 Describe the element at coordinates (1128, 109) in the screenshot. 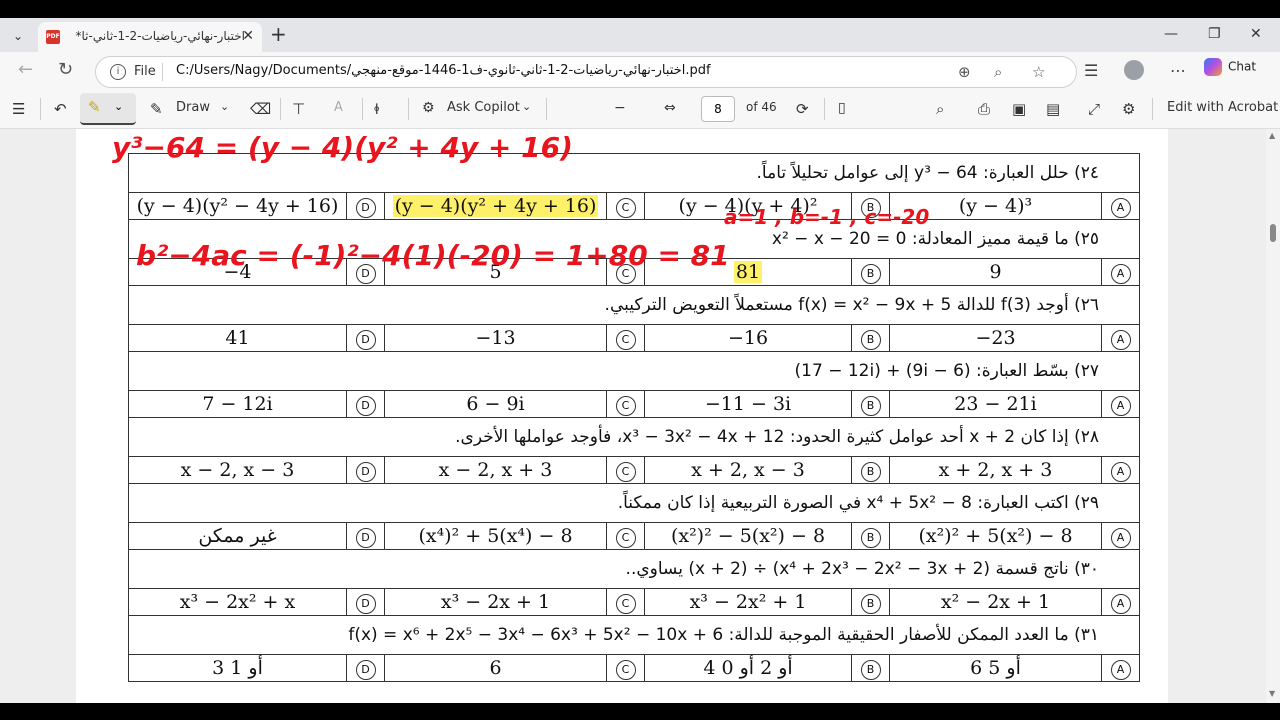

I see `settings-gear-icon: ⚙` at that location.